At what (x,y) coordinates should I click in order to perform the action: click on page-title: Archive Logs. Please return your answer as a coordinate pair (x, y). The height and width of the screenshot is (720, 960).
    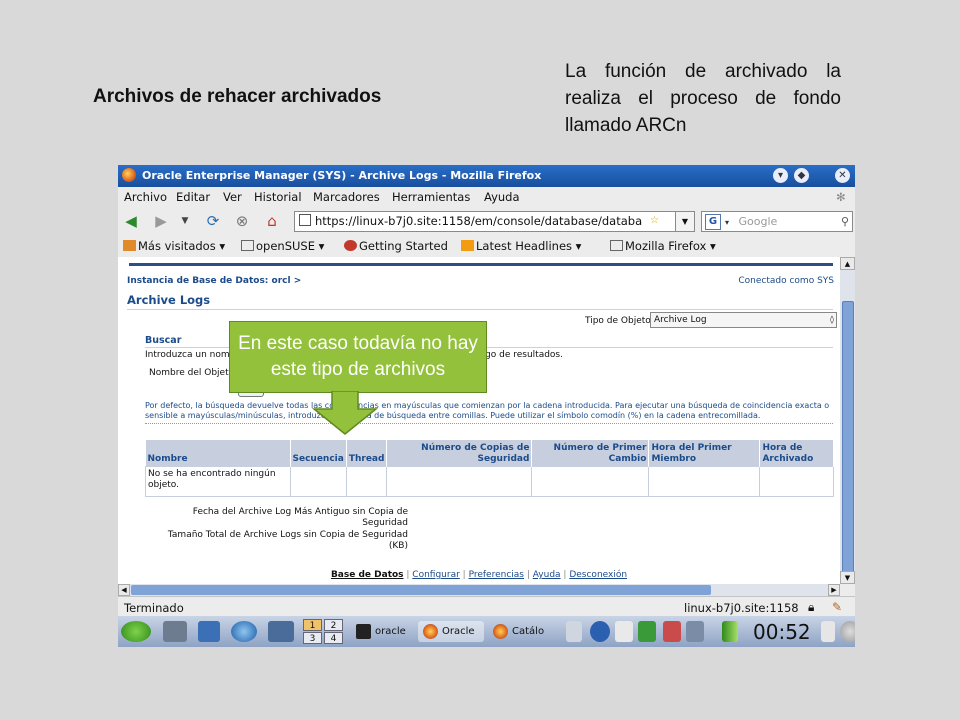
    Looking at the image, I should click on (169, 300).